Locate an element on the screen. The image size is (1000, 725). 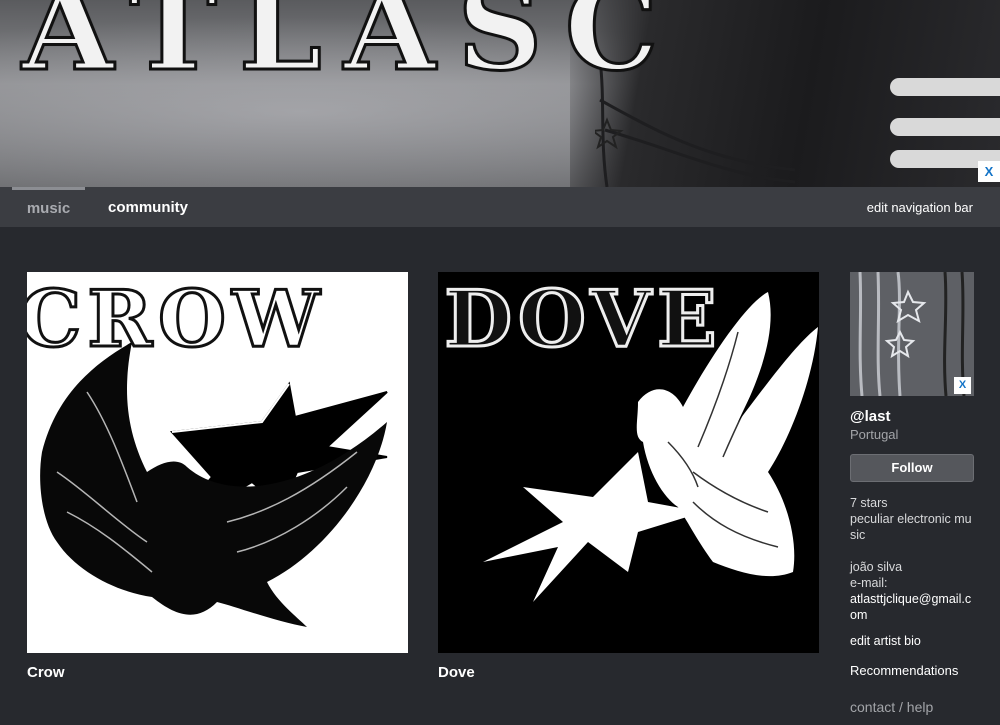
artist-location: Portugal is located at coordinates (874, 434).